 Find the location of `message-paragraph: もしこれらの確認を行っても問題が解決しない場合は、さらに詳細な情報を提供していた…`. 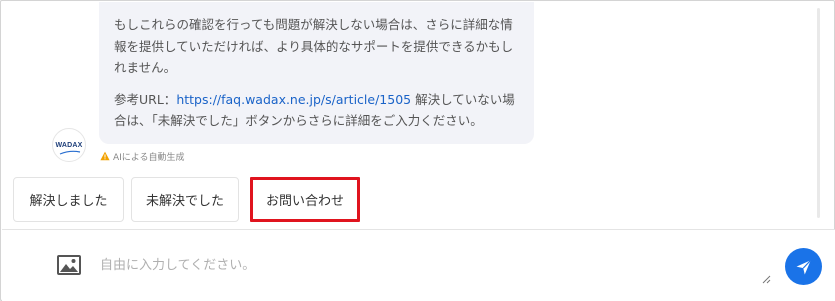

message-paragraph: もしこれらの確認を行っても問題が解決しない場合は、さらに詳細な情報を提供していた… is located at coordinates (314, 46).